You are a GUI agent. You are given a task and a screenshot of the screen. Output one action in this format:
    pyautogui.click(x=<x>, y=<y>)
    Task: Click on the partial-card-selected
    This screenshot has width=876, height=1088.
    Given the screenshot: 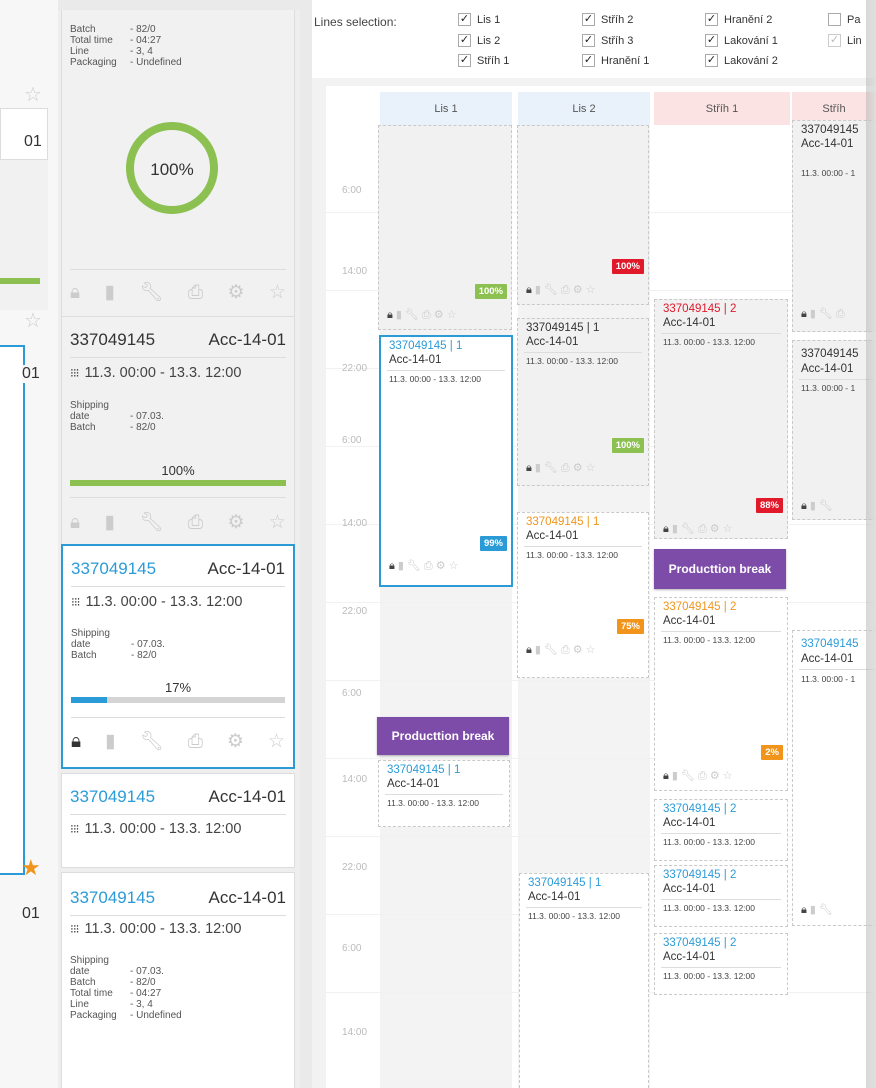 What is the action you would take?
    pyautogui.click(x=12, y=610)
    